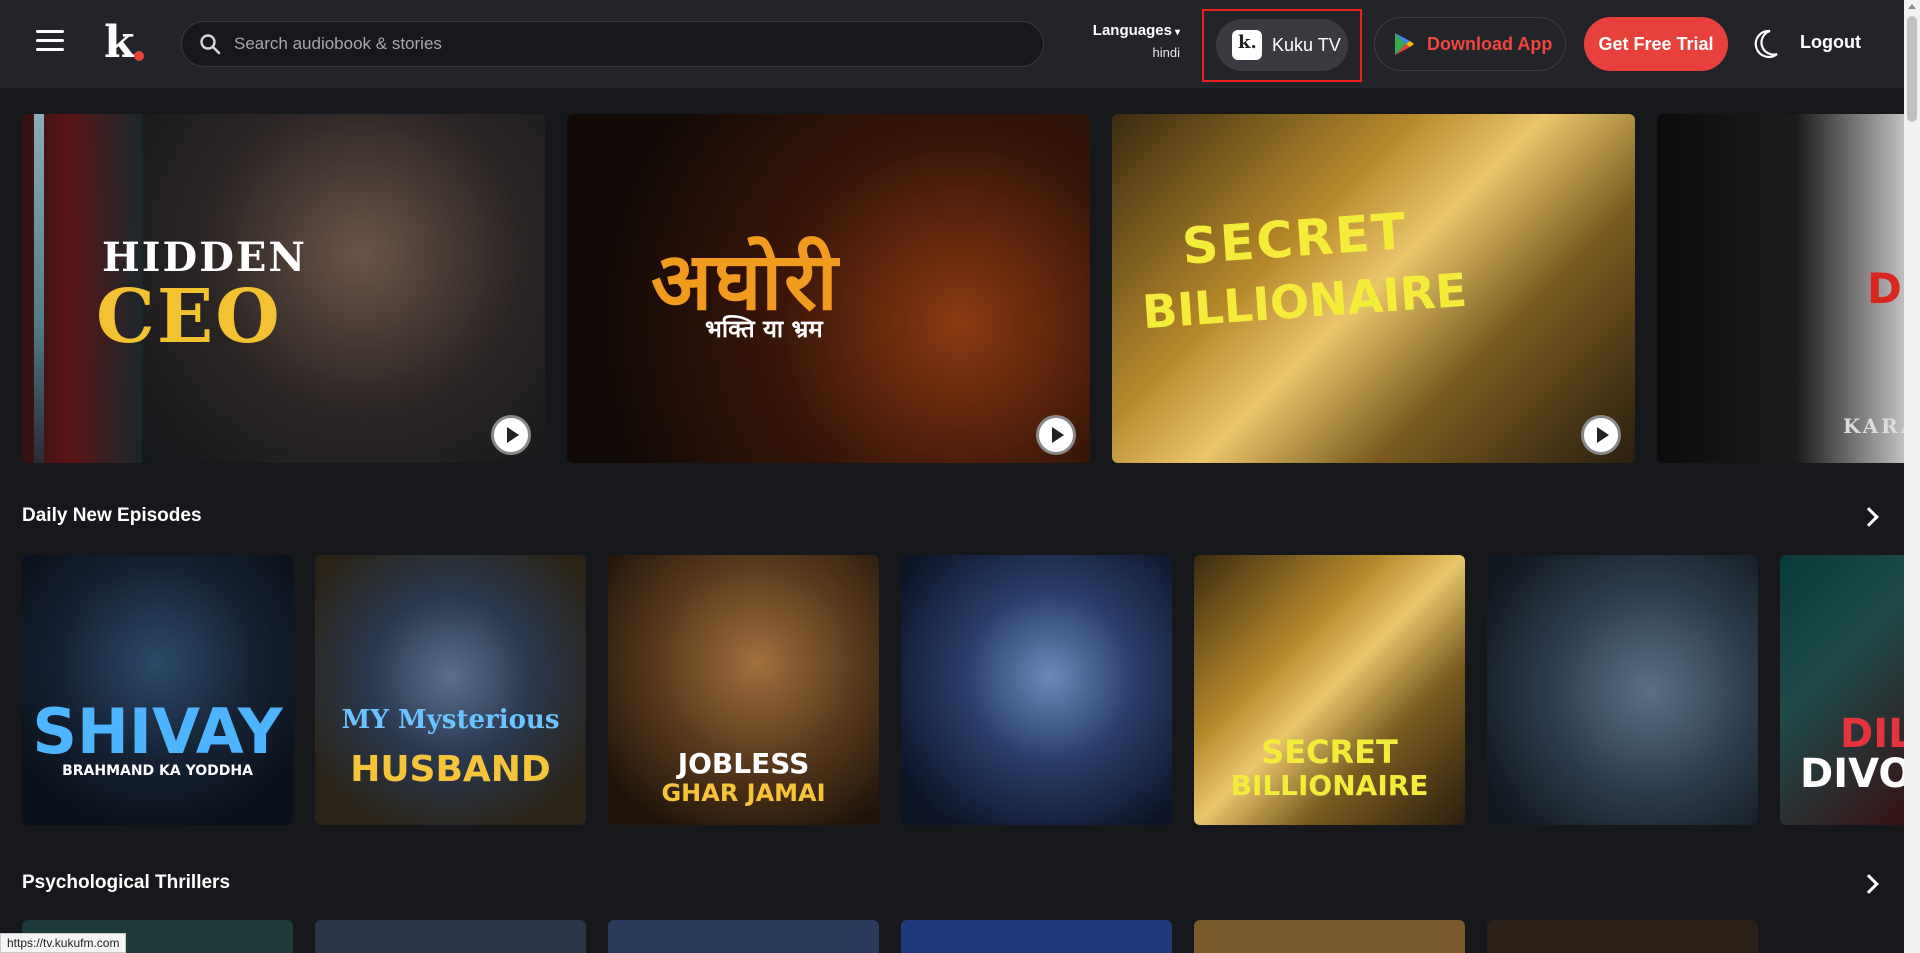 This screenshot has height=953, width=1920. I want to click on scroll-up-arrow-icon, so click(1912, 6).